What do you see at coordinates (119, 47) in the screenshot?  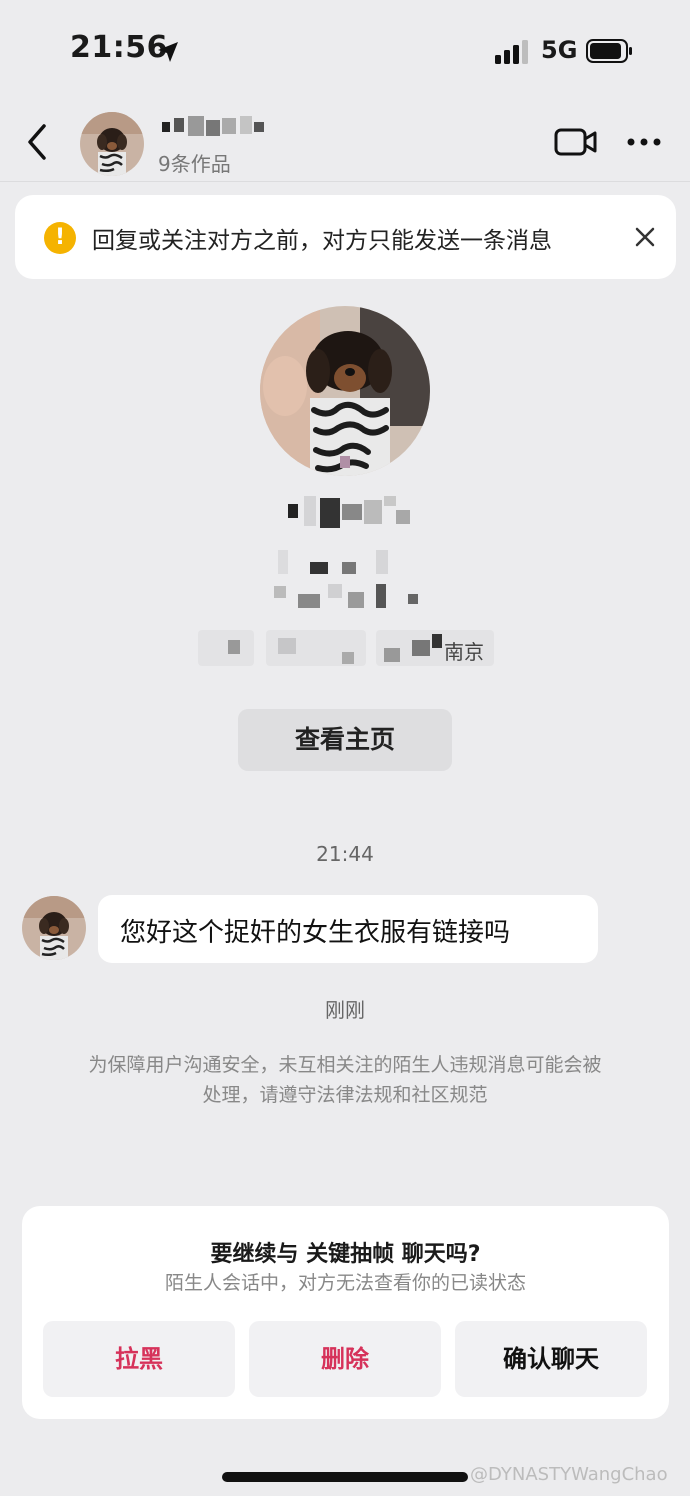 I see `status-time: 21:56` at bounding box center [119, 47].